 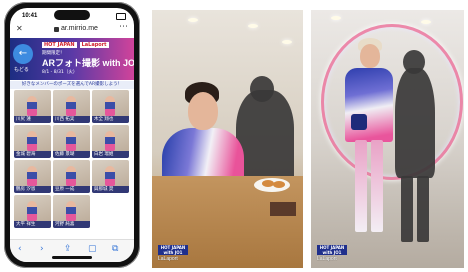 I want to click on banner-date: 8/1 - 8/31（火）, so click(x=60, y=72).